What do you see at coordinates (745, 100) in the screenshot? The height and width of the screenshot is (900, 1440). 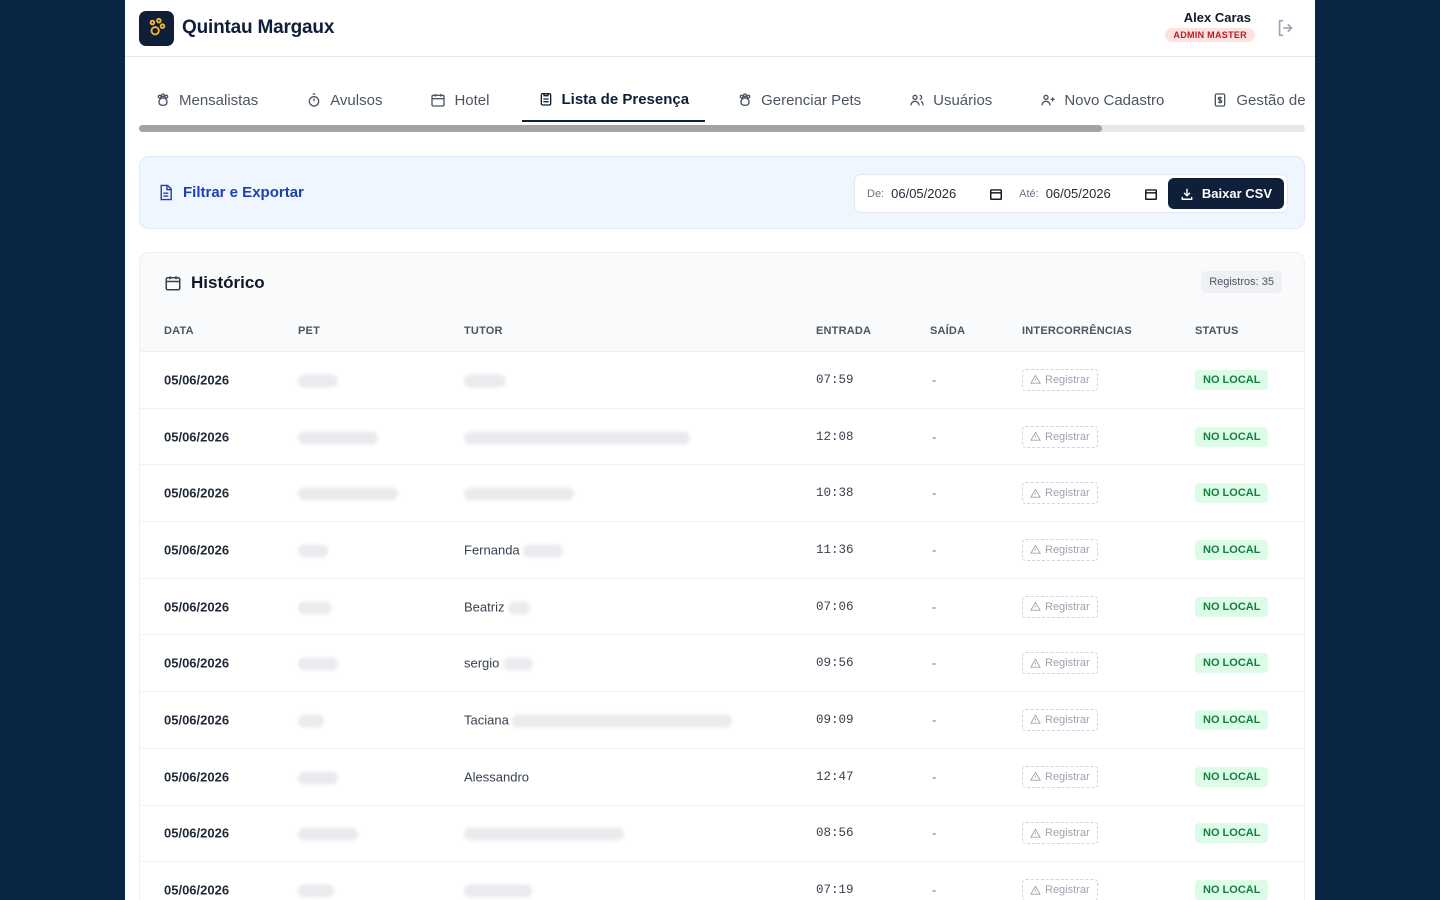 I see `paw-icon` at bounding box center [745, 100].